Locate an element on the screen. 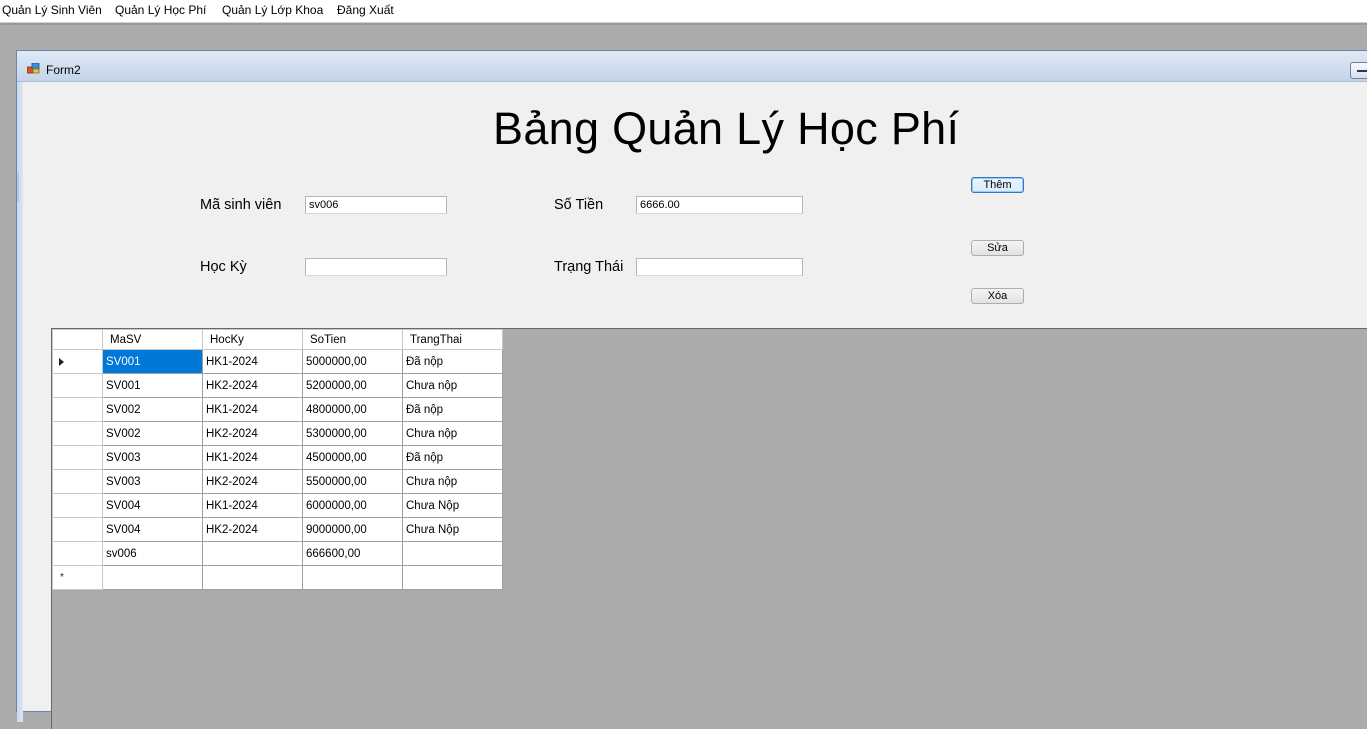 The width and height of the screenshot is (1367, 729). them-button: Thêm is located at coordinates (997, 185).